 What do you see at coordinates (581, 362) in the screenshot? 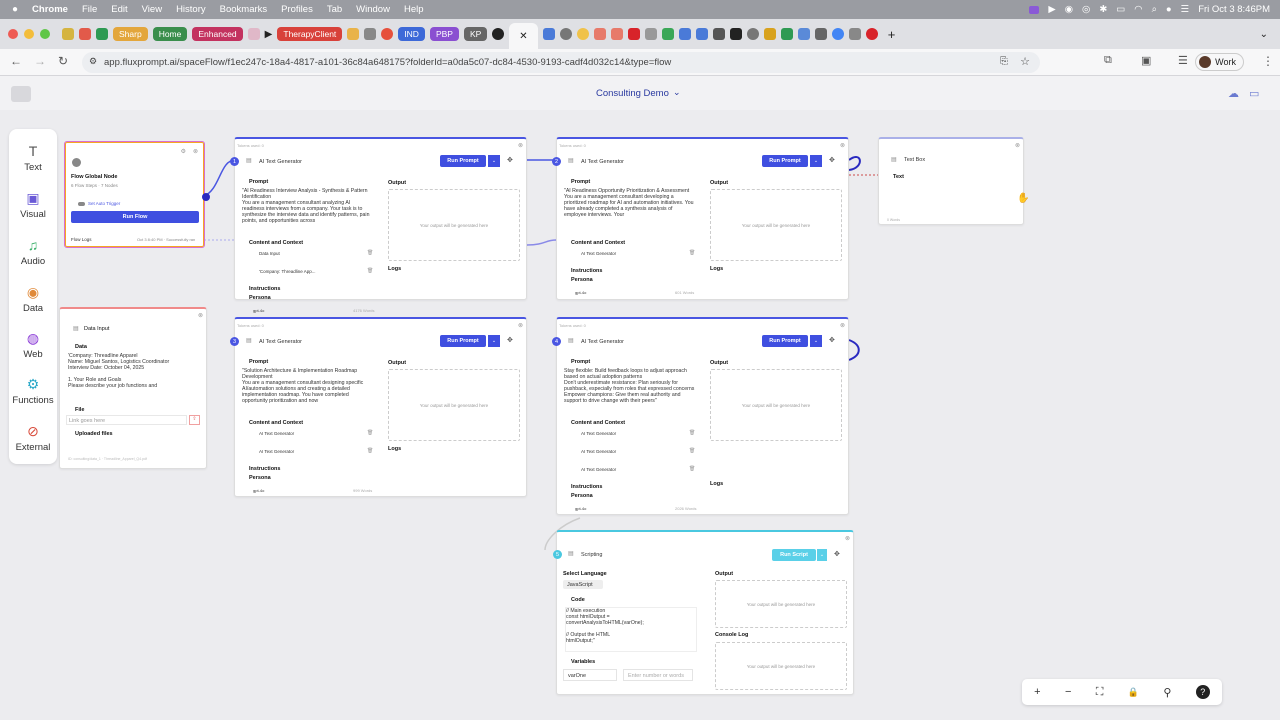
I see `prompt-label: Prompt` at bounding box center [581, 362].